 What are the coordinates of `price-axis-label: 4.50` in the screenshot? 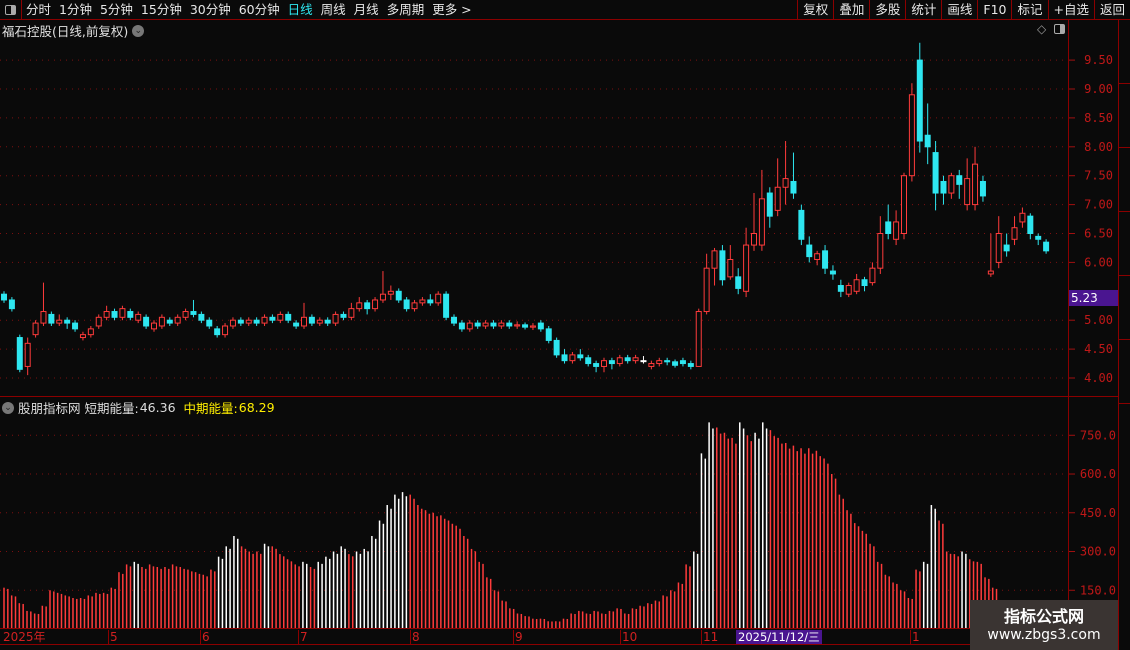 It's located at (1098, 349).